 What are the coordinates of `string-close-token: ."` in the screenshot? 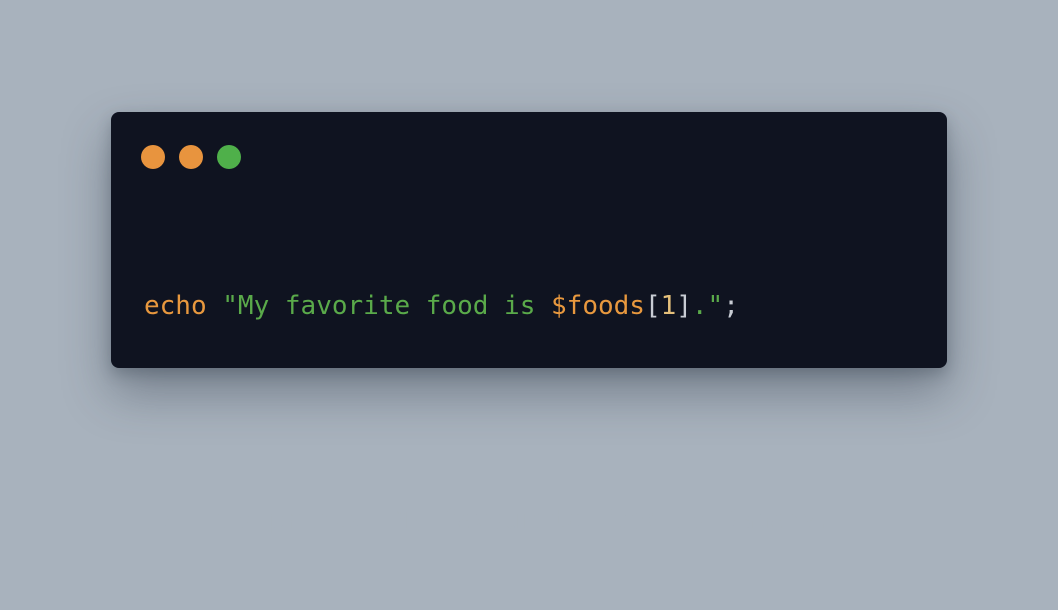 It's located at (707, 306).